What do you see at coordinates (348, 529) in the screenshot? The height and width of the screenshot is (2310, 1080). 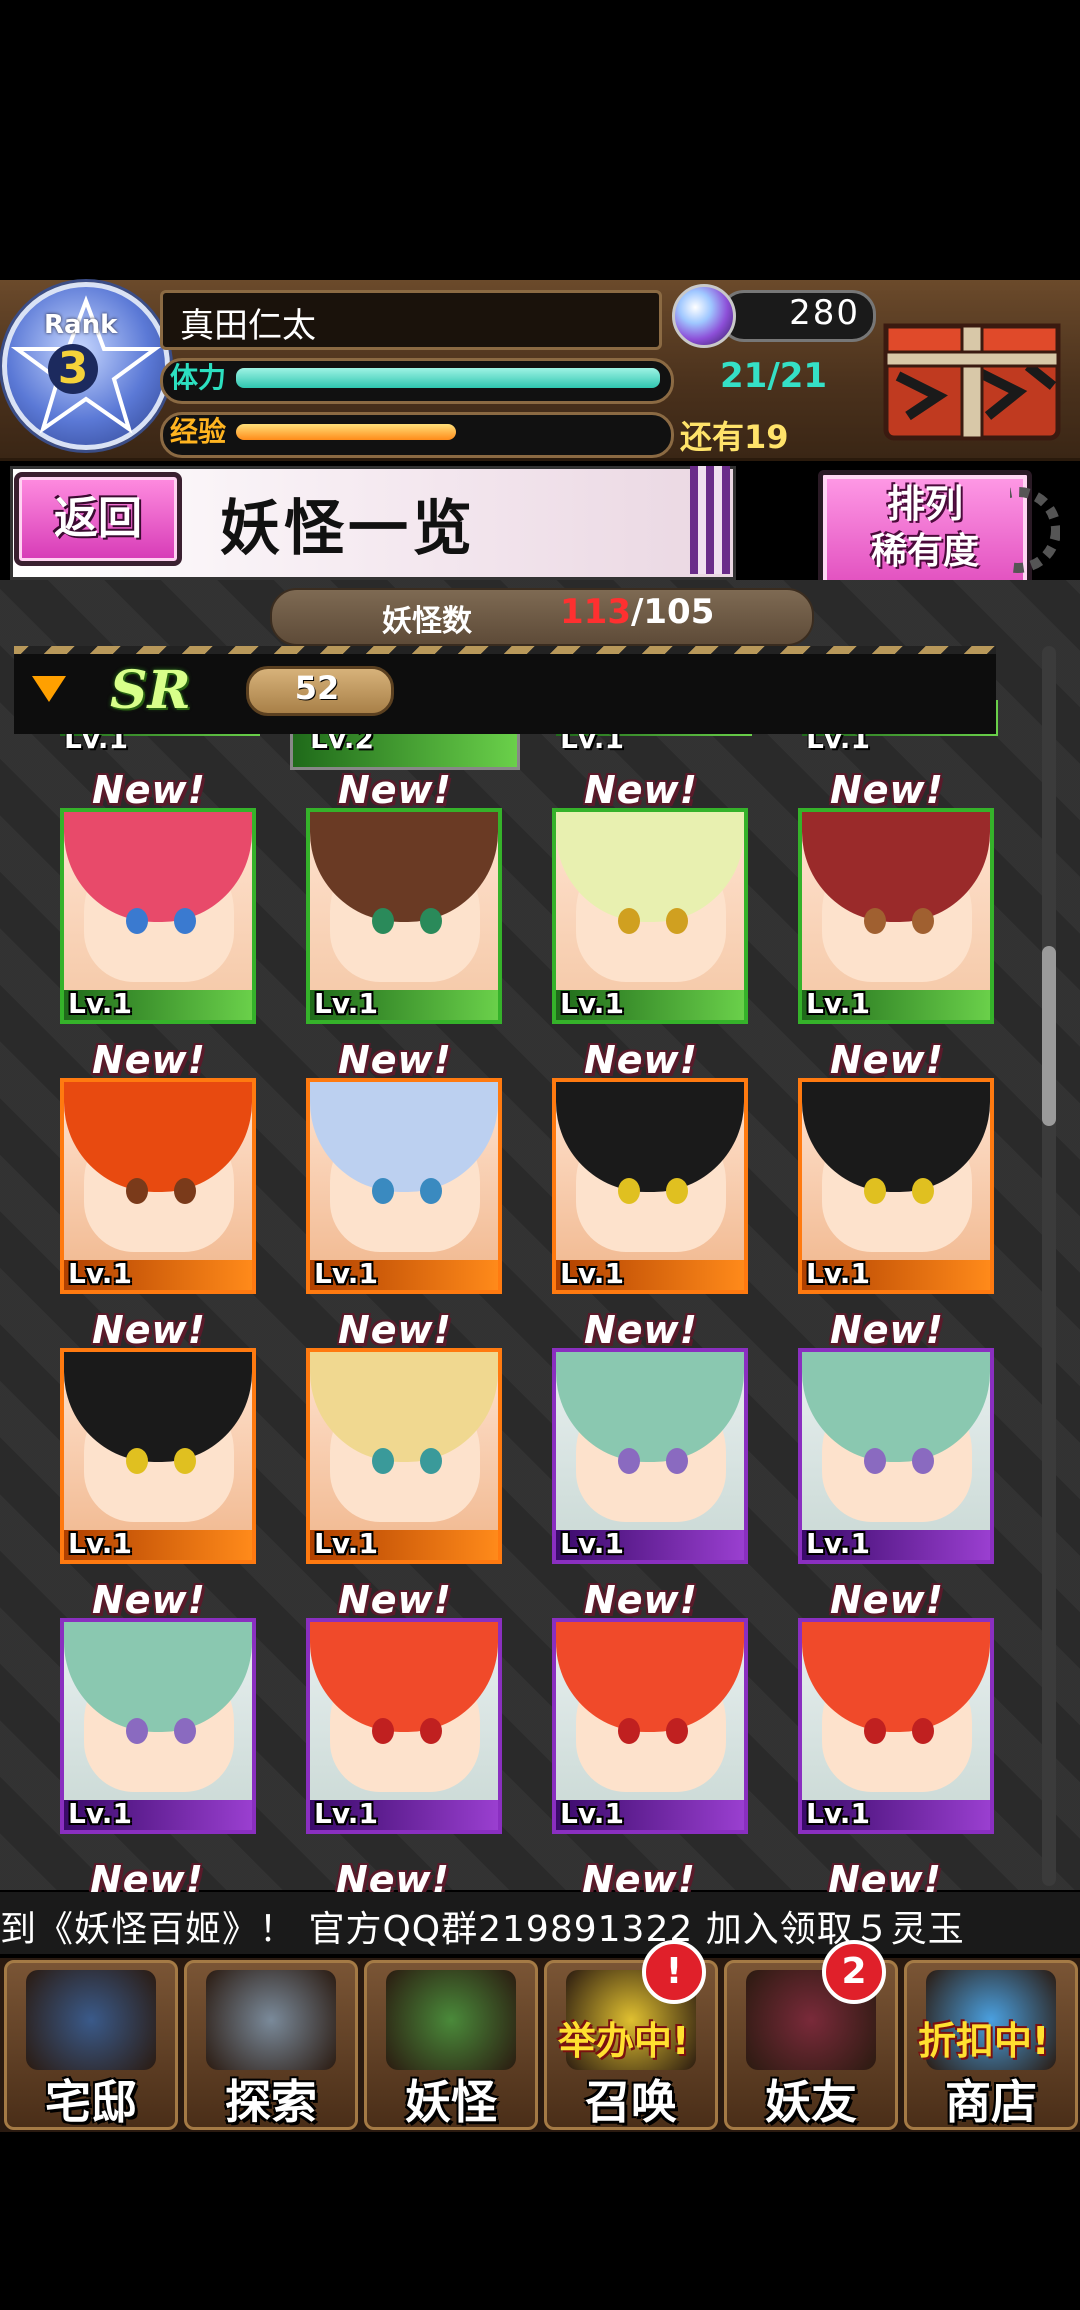 I see `page-title: 妖怪一览` at bounding box center [348, 529].